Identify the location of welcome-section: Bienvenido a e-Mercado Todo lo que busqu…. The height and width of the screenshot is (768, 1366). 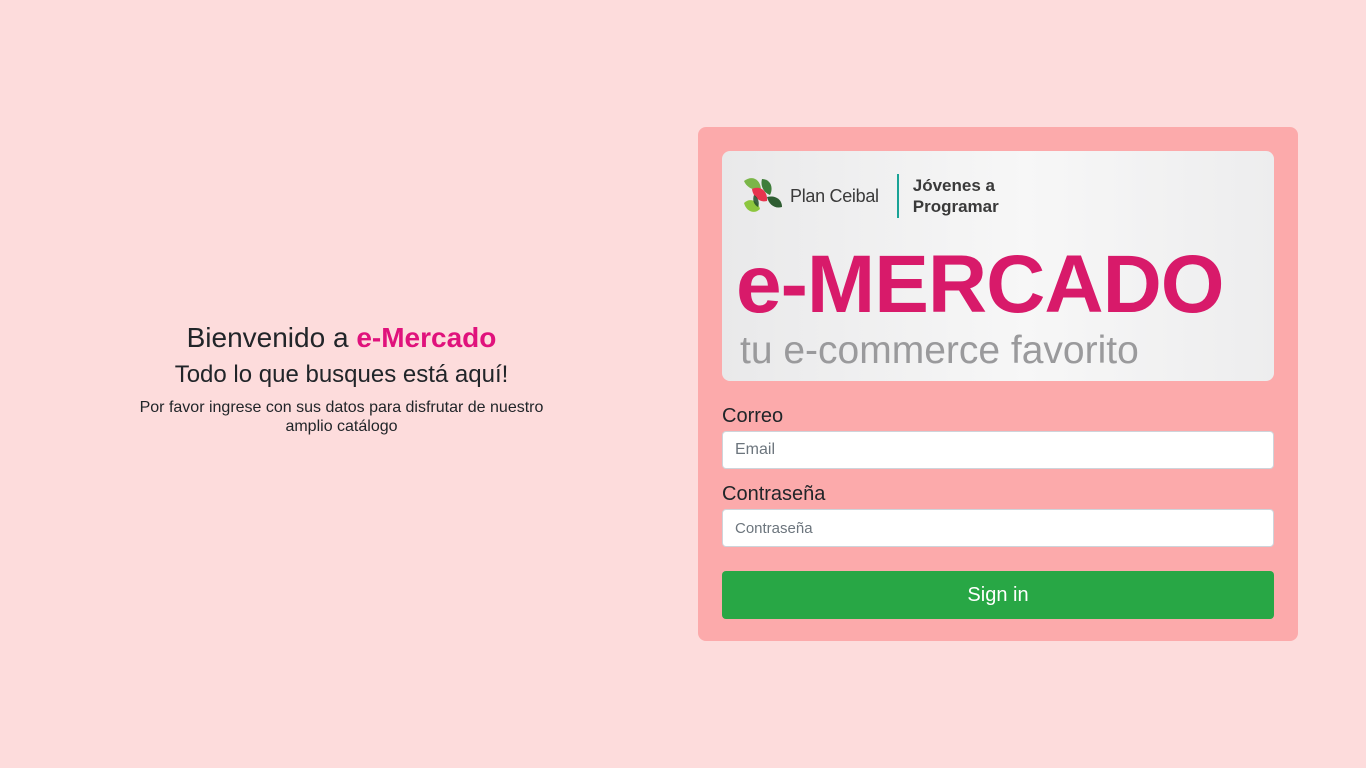
(341, 378).